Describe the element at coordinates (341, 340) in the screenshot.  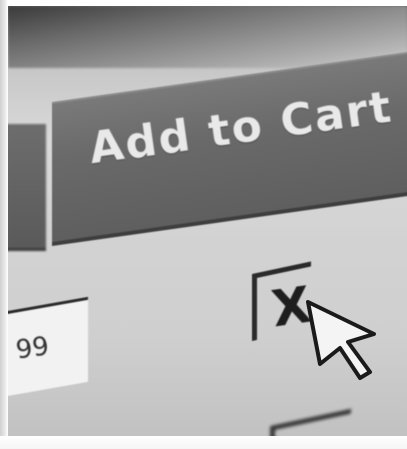
I see `arrow-cursor-icon` at that location.